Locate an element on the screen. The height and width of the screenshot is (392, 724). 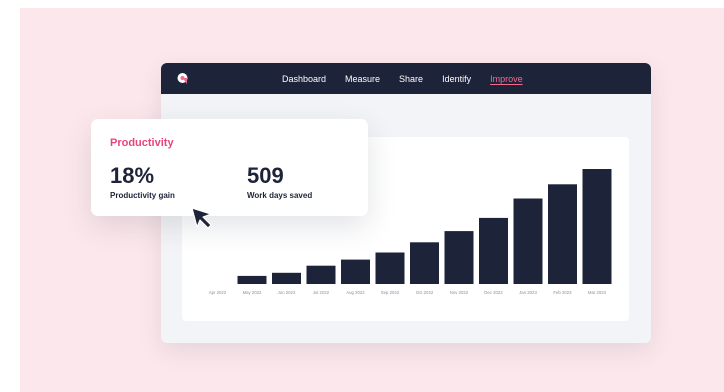
x-tick-label: Jun 2022 is located at coordinates (287, 292).